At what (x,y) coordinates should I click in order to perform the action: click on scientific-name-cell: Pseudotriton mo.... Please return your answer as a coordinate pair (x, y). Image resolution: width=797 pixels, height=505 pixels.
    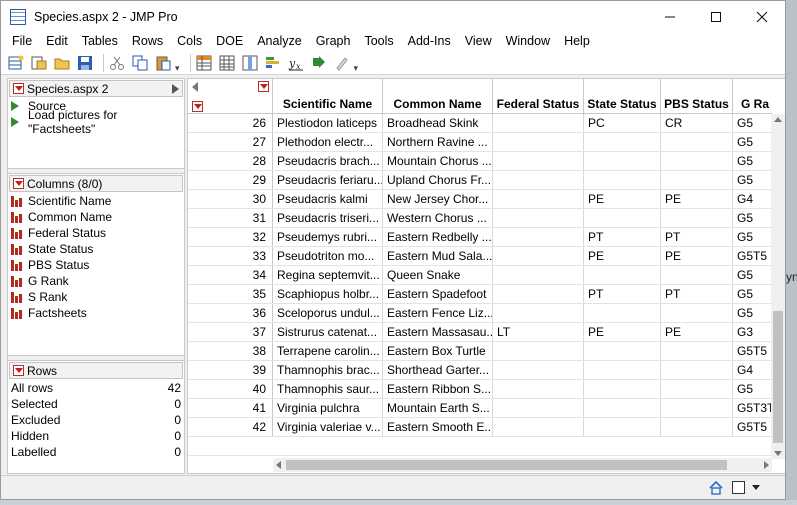
    Looking at the image, I should click on (328, 256).